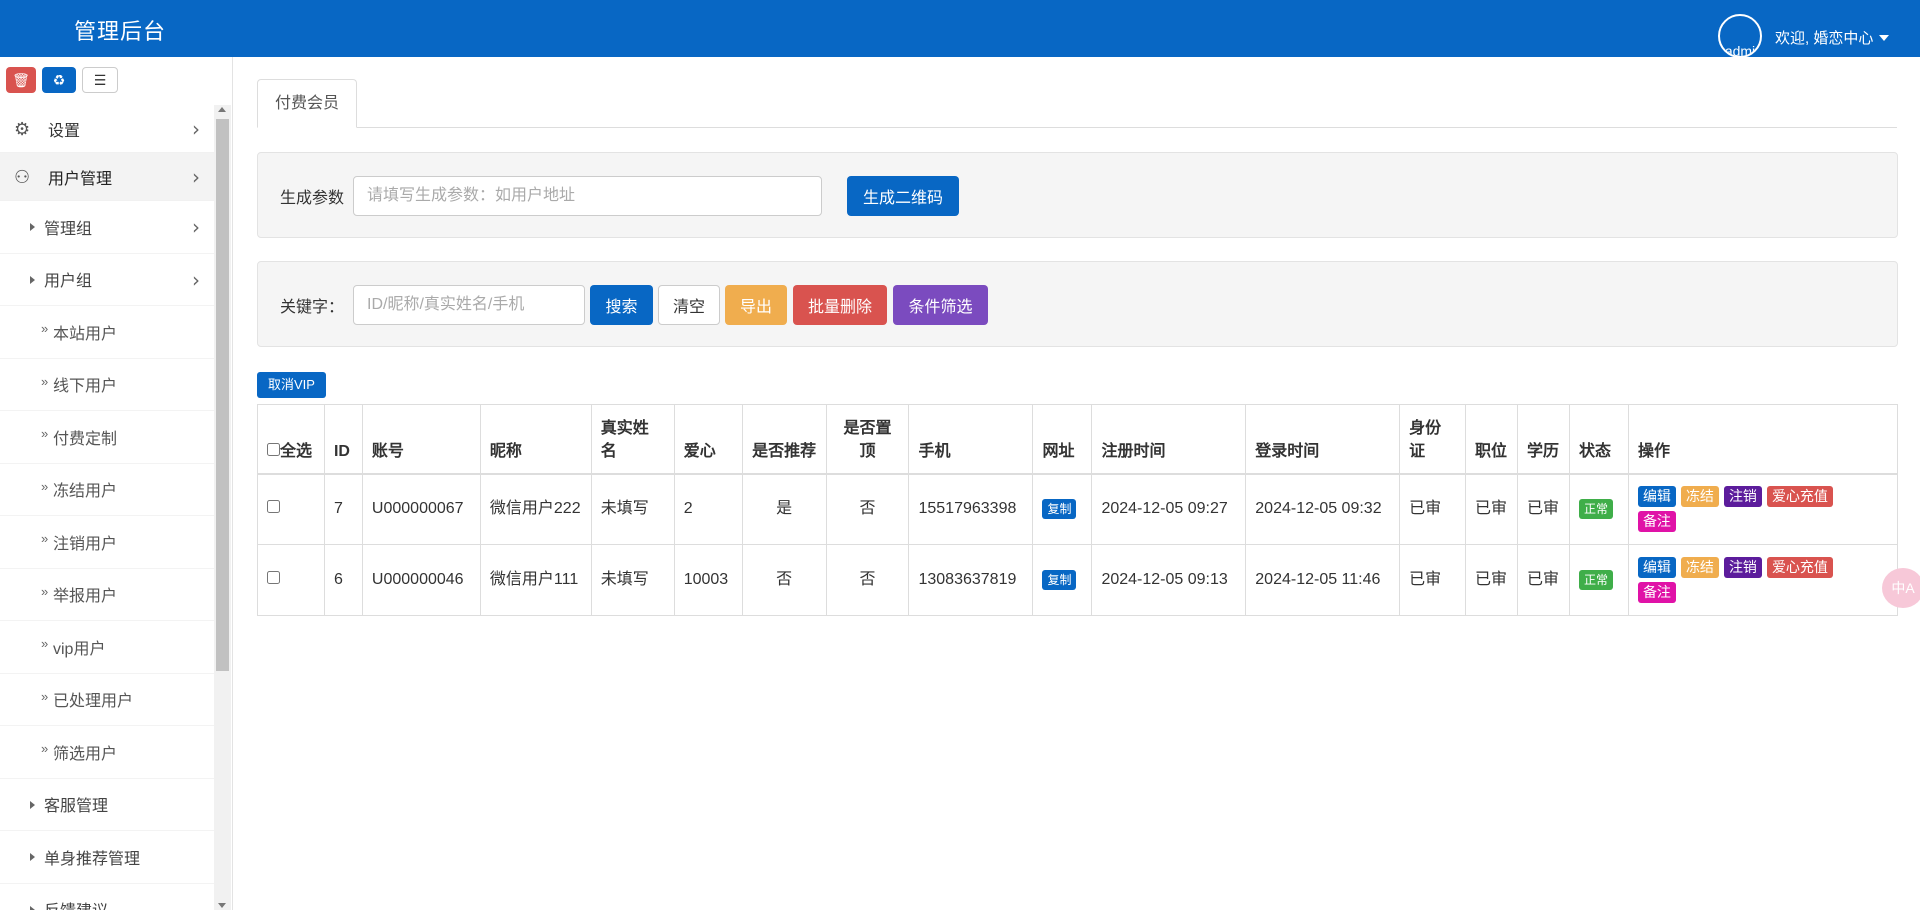  What do you see at coordinates (107, 897) in the screenshot?
I see `sidebar-group-feedback: 反馈建议` at bounding box center [107, 897].